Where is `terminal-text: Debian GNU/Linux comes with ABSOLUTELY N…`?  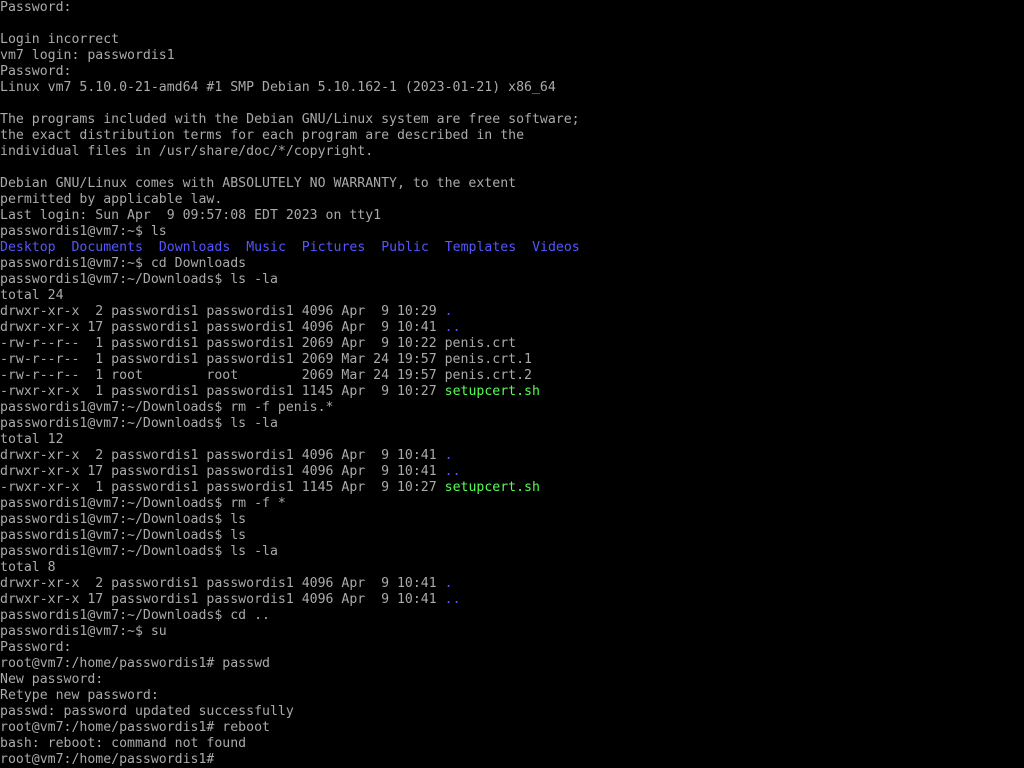
terminal-text: Debian GNU/Linux comes with ABSOLUTELY N… is located at coordinates (258, 183).